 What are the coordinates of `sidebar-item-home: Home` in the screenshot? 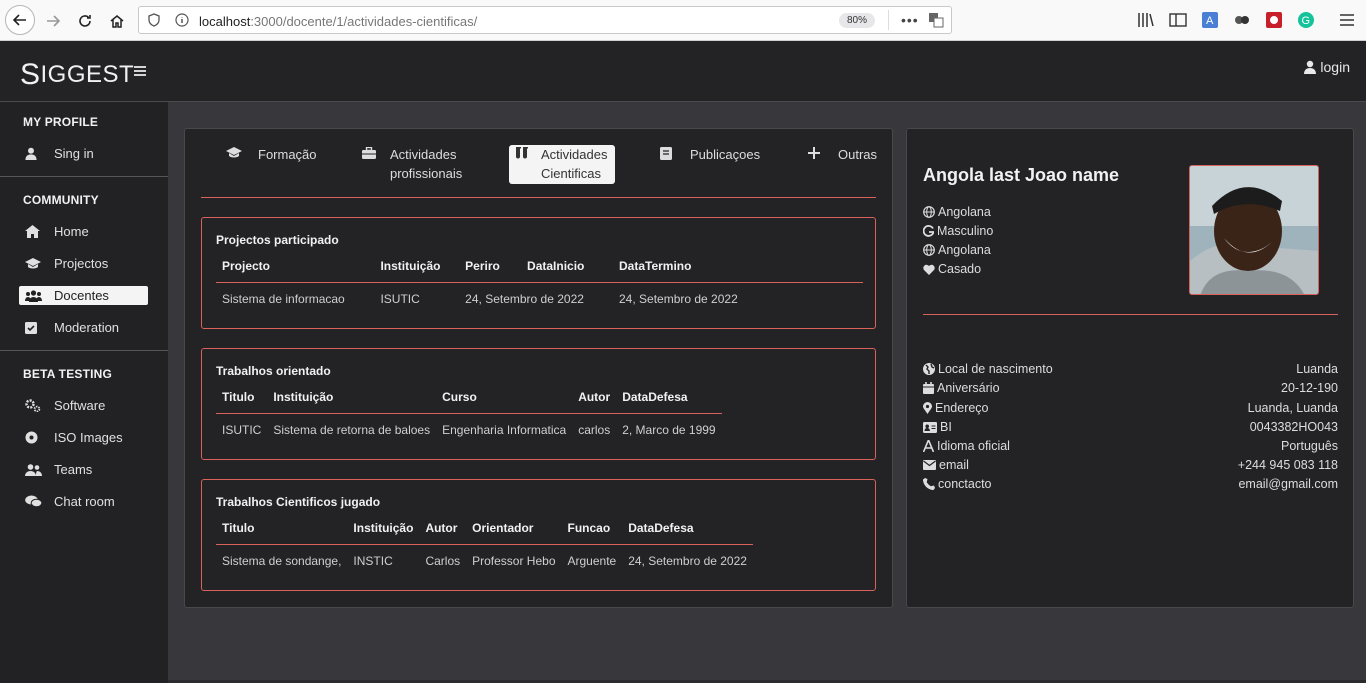 It's located at (83, 231).